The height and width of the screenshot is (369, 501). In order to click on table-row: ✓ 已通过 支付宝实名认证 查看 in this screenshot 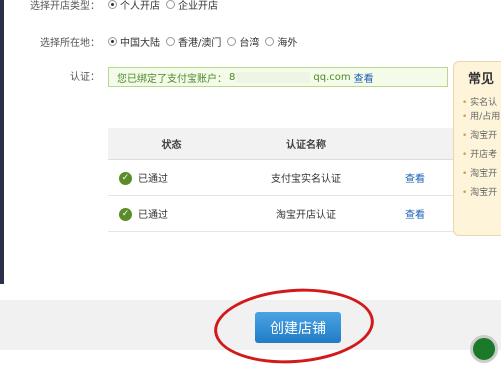, I will do `click(280, 177)`.